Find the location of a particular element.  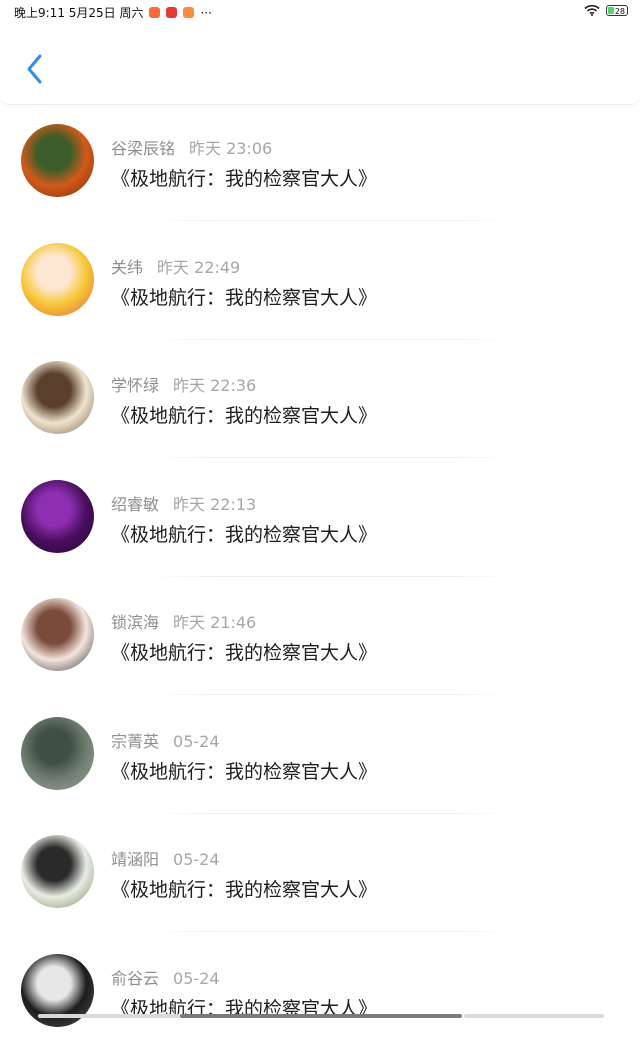

status-time-date: 晚上9:11 5月25日 周六 is located at coordinates (78, 12).